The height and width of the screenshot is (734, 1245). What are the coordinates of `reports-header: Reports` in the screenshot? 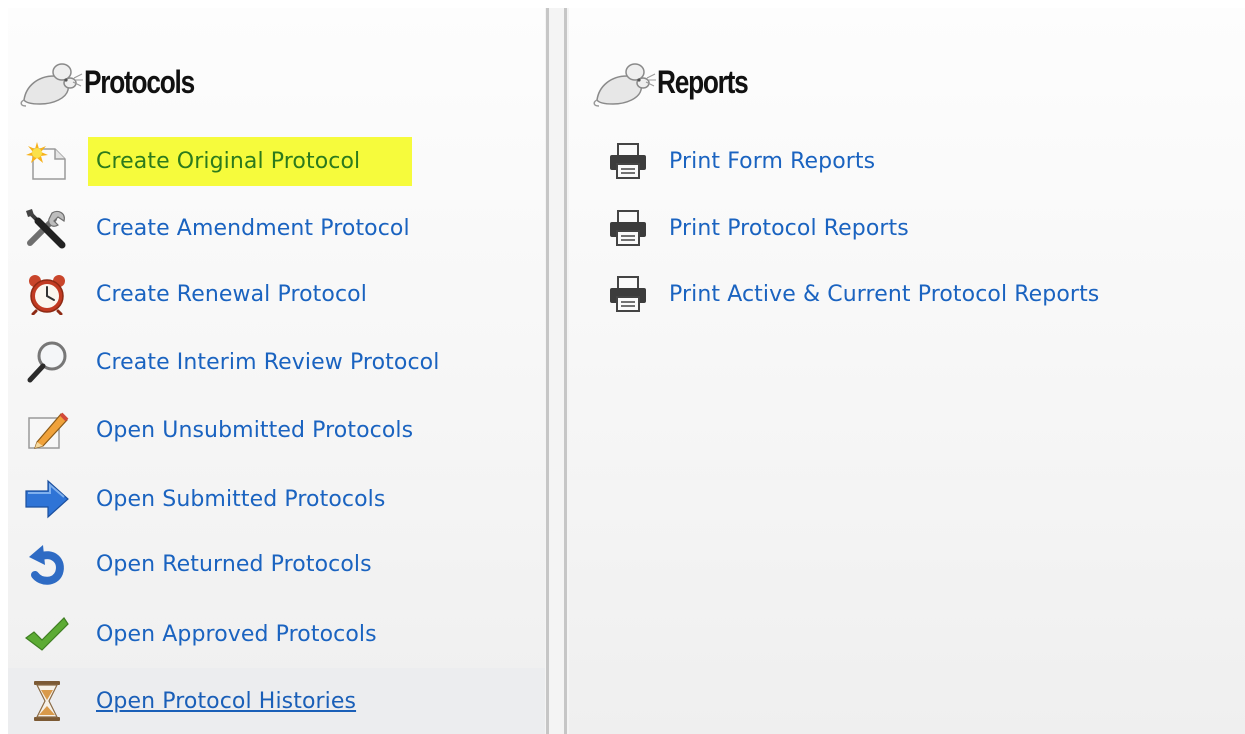 It's located at (679, 82).